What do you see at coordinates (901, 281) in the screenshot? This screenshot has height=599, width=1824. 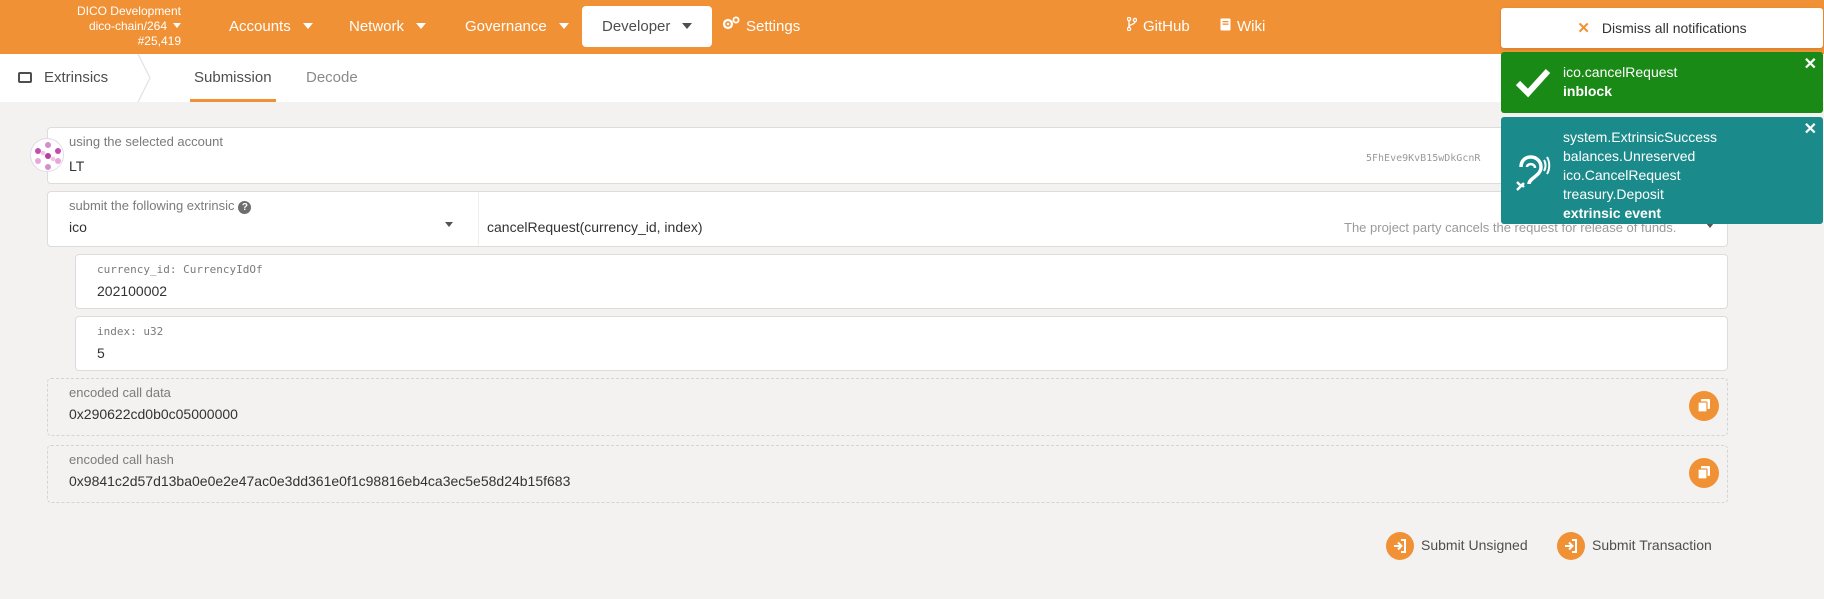 I see `param-currency-id: currency_id: CurrencyIdOf 202100002` at bounding box center [901, 281].